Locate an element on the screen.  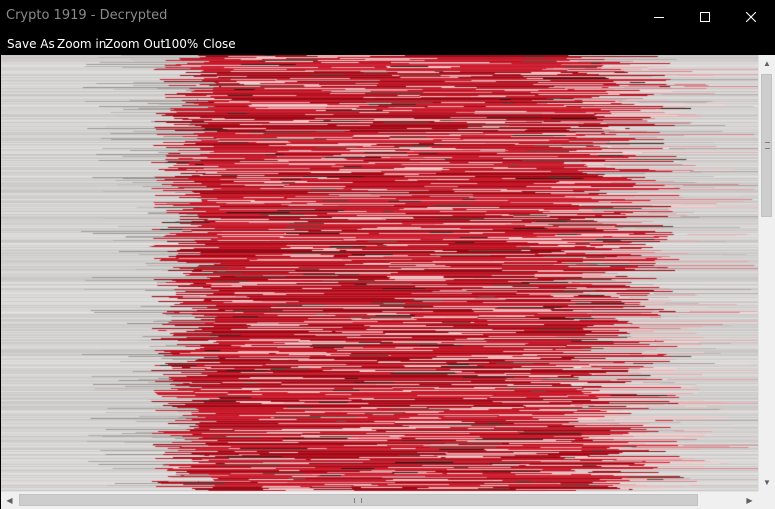
minimize-button is located at coordinates (659, 16).